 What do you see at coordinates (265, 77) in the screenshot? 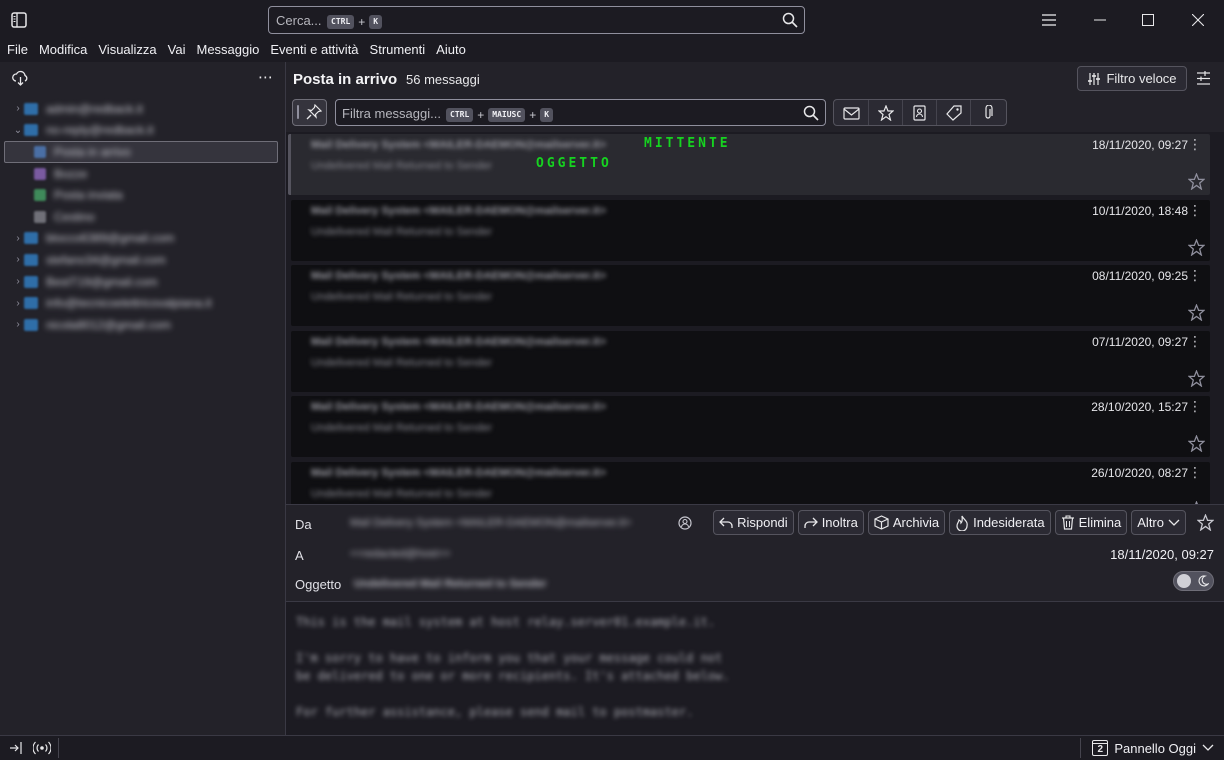
I see `folder-pane-menu-icon: ⋯` at bounding box center [265, 77].